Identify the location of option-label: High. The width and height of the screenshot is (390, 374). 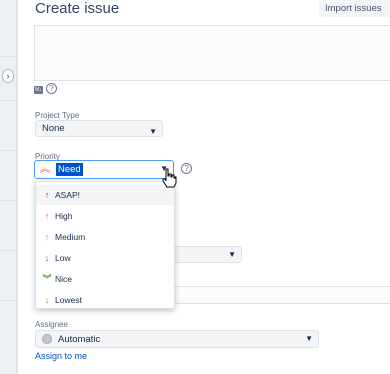
(64, 216).